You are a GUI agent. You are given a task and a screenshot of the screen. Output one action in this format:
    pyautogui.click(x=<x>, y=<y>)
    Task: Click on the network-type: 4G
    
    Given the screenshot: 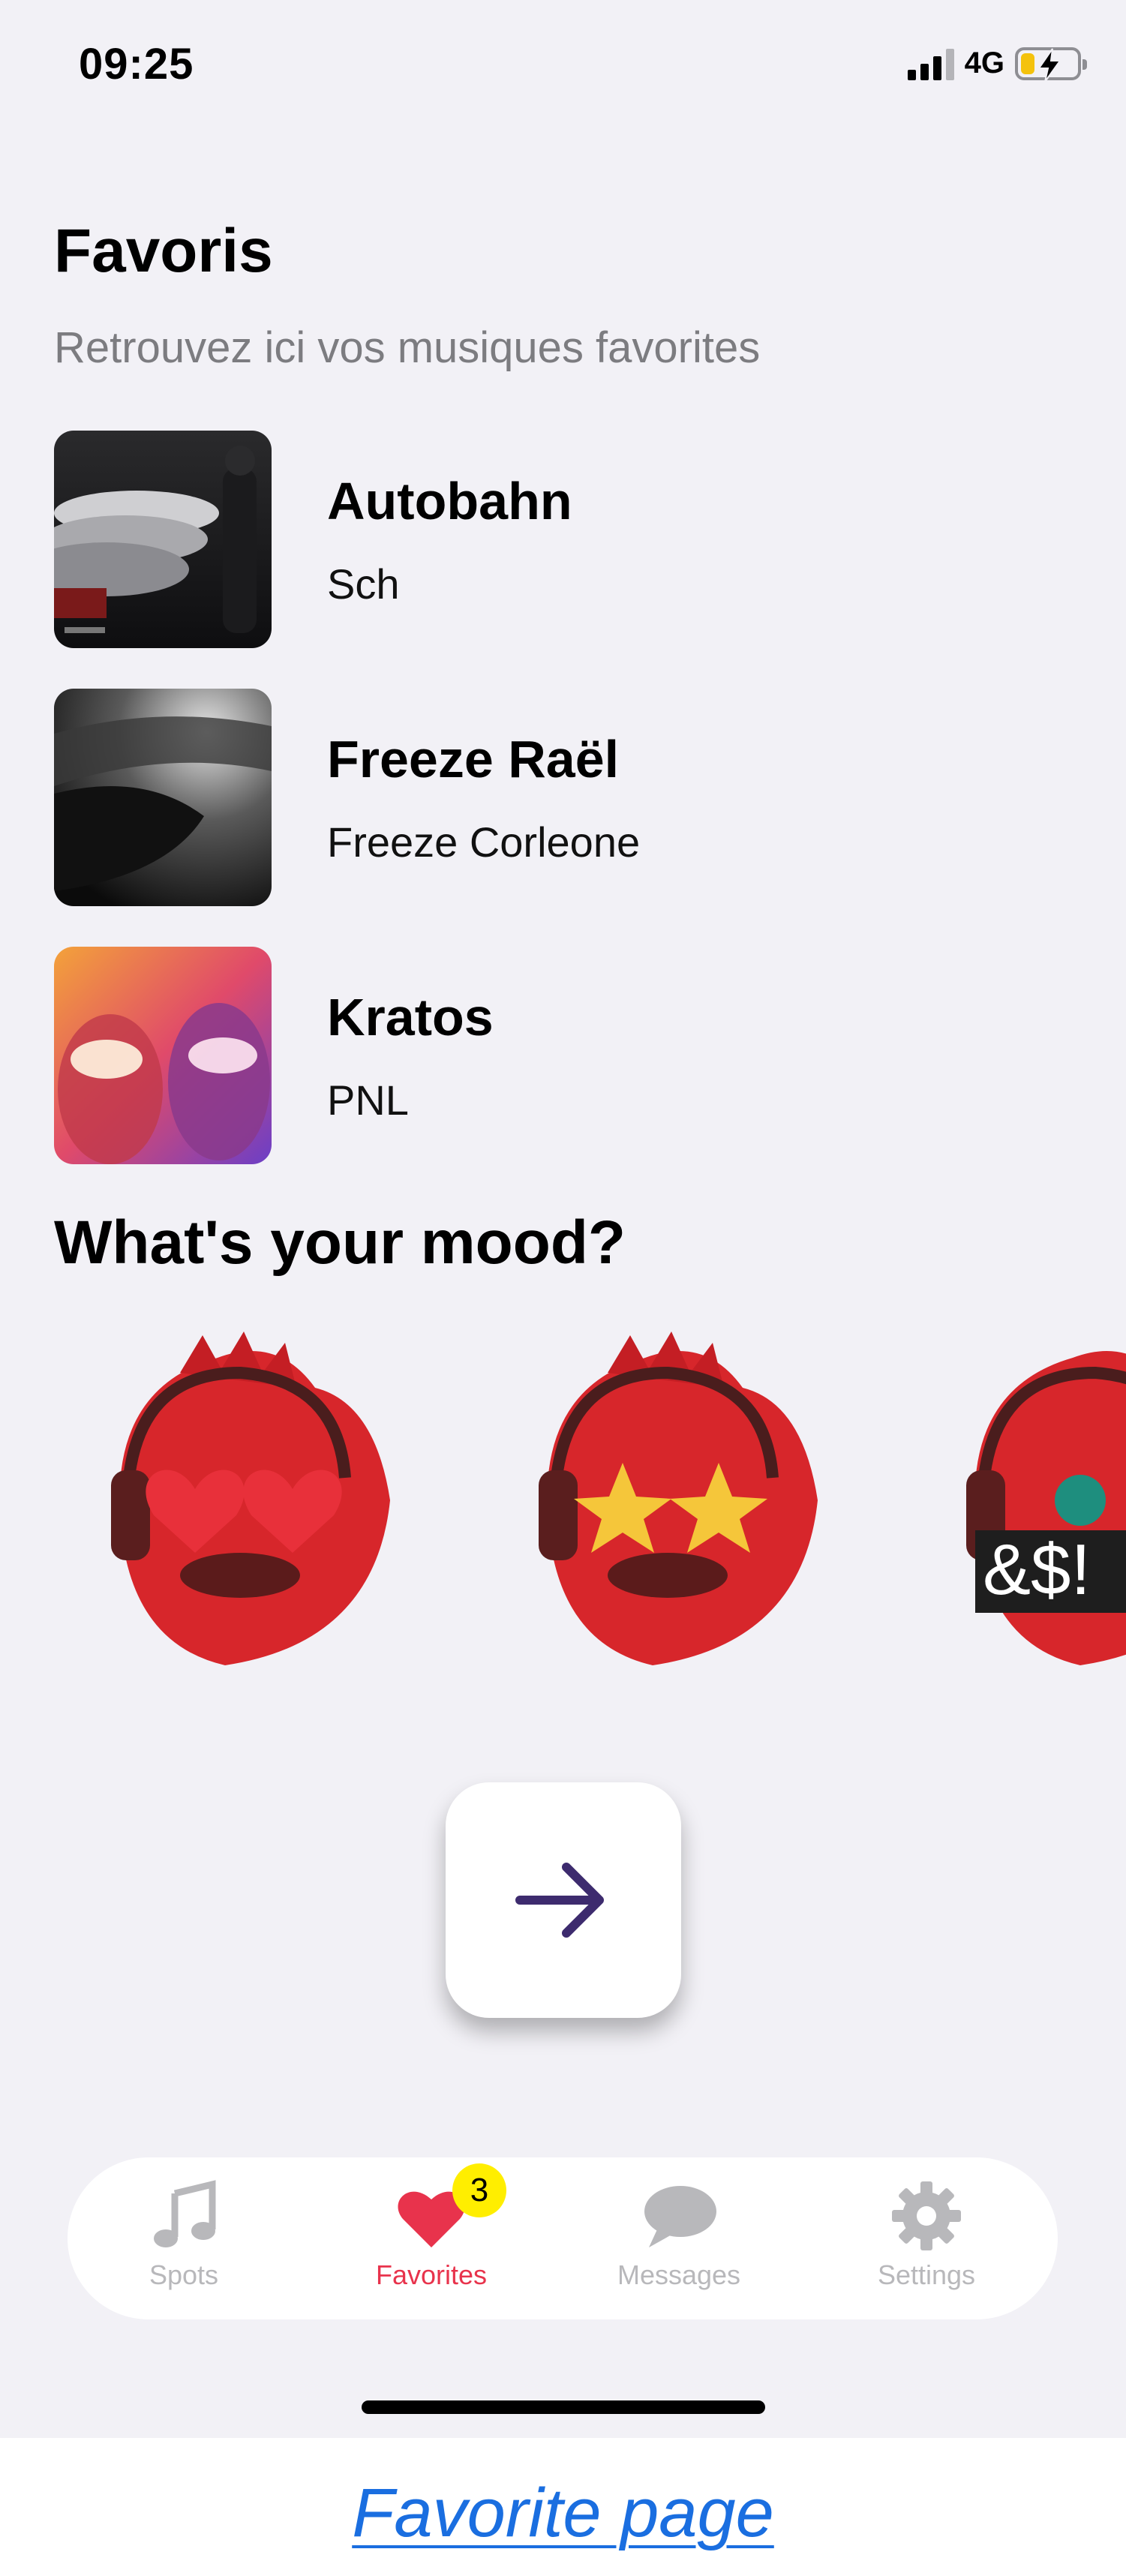 What is the action you would take?
    pyautogui.click(x=984, y=63)
    